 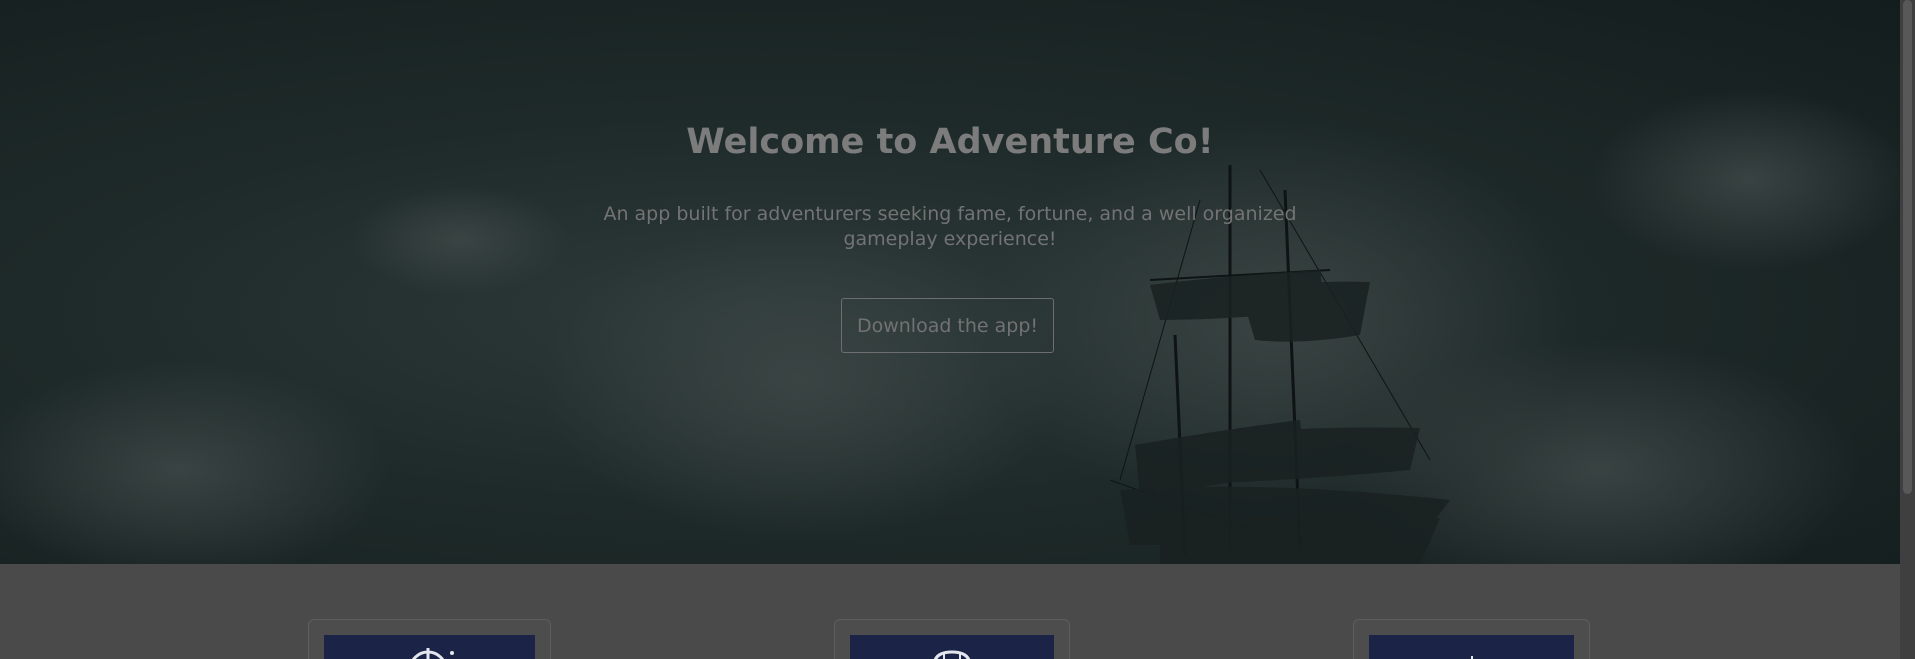 I want to click on download-app-button: Download the app!, so click(x=947, y=325).